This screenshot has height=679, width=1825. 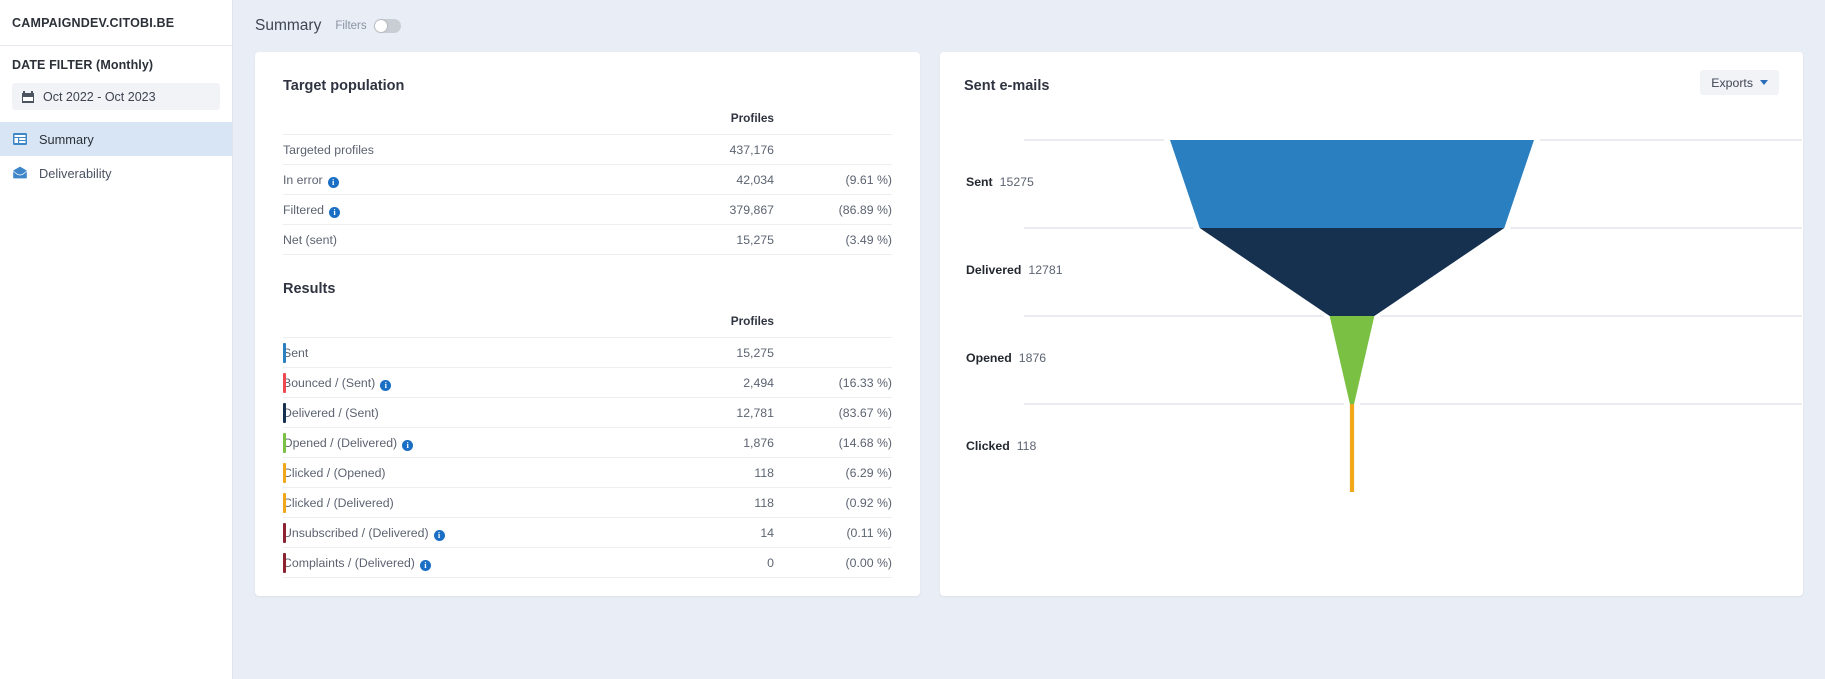 What do you see at coordinates (713, 209) in the screenshot?
I see `row-value: 379,867` at bounding box center [713, 209].